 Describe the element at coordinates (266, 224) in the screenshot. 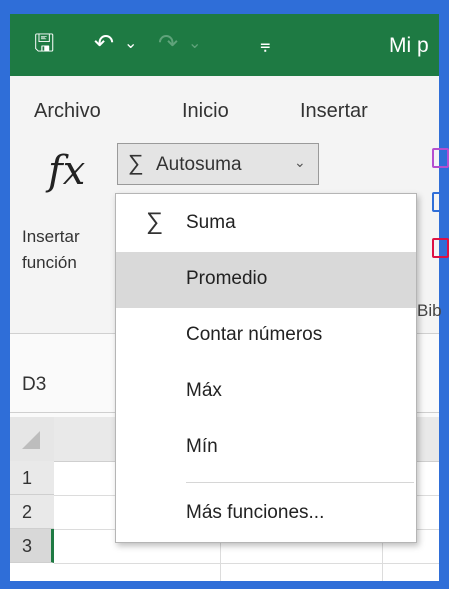

I see `menu-item-suma: ∑ Suma` at that location.